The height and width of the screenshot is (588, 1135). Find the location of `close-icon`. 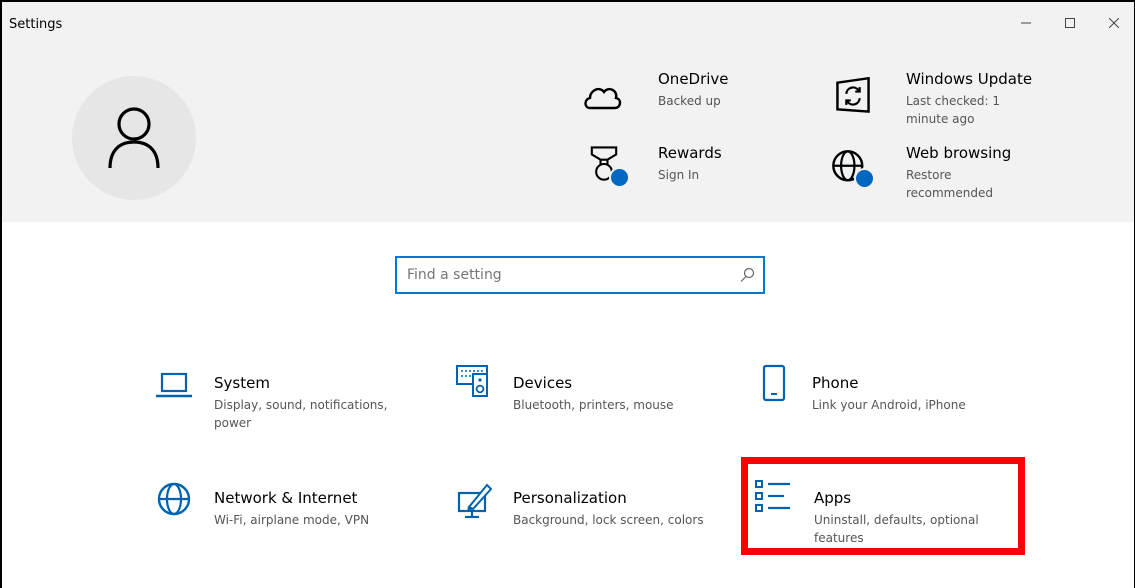

close-icon is located at coordinates (1114, 23).